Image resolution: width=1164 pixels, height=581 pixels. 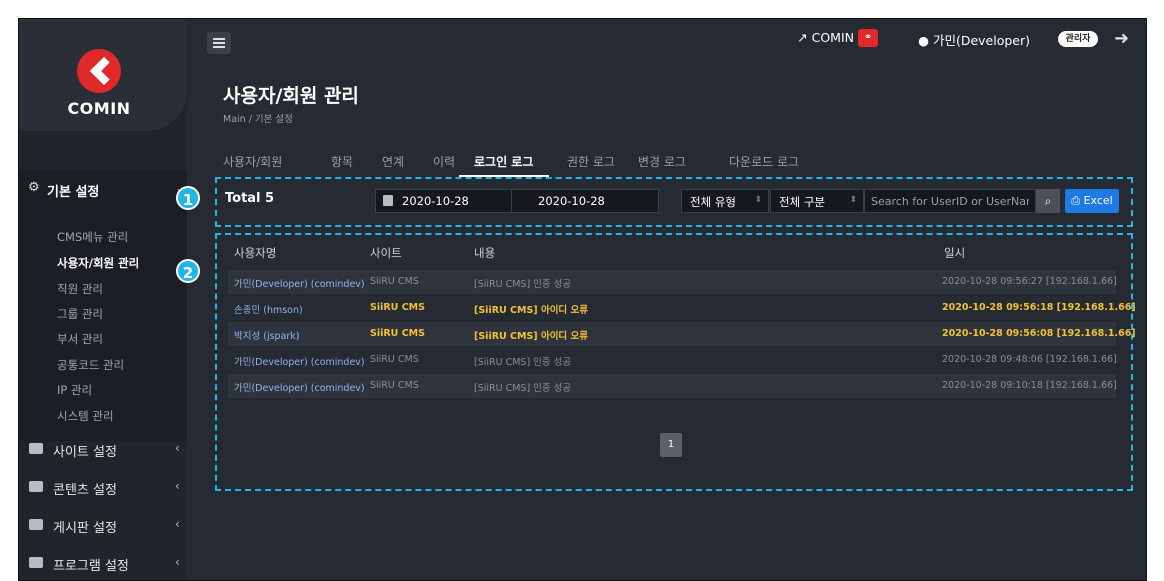 I want to click on sidebar-section-board: 게시판 설정 ‹, so click(x=103, y=525).